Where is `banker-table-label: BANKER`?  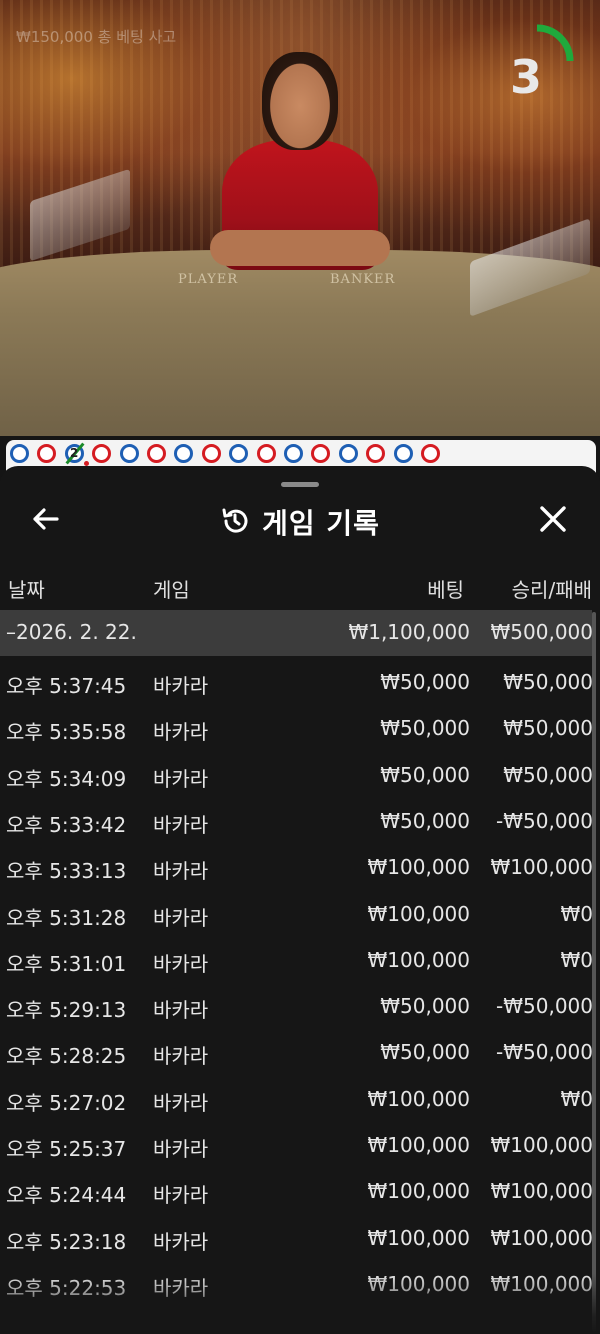
banker-table-label: BANKER is located at coordinates (363, 279).